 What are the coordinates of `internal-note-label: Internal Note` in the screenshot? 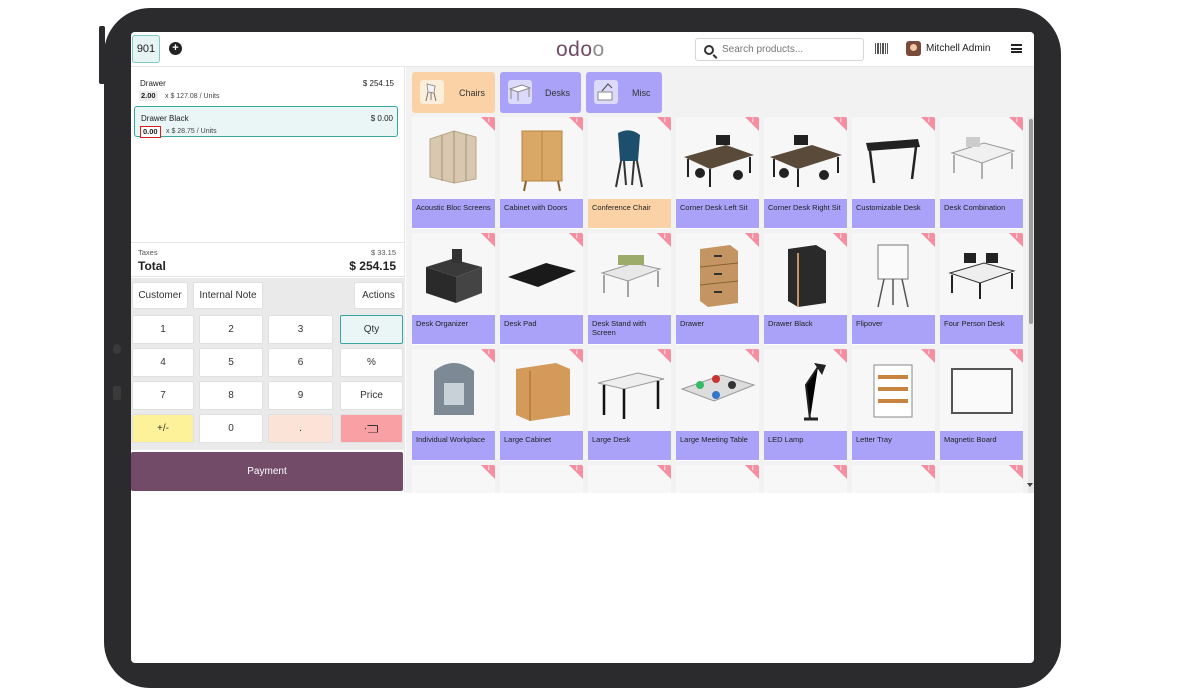 It's located at (228, 295).